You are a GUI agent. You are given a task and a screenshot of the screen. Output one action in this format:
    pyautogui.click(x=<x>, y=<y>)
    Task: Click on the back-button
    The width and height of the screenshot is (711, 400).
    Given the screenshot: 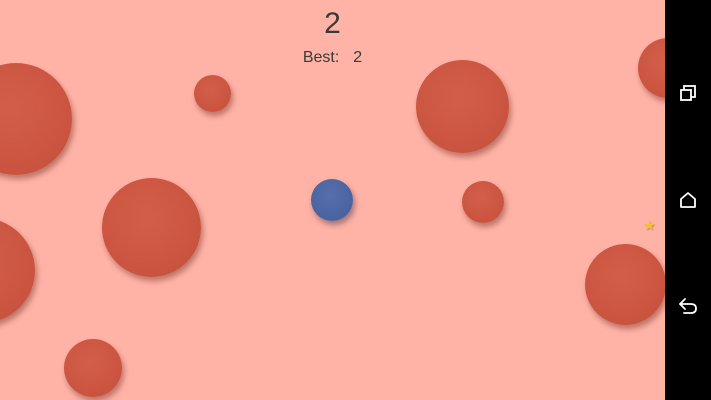 What is the action you would take?
    pyautogui.click(x=688, y=306)
    